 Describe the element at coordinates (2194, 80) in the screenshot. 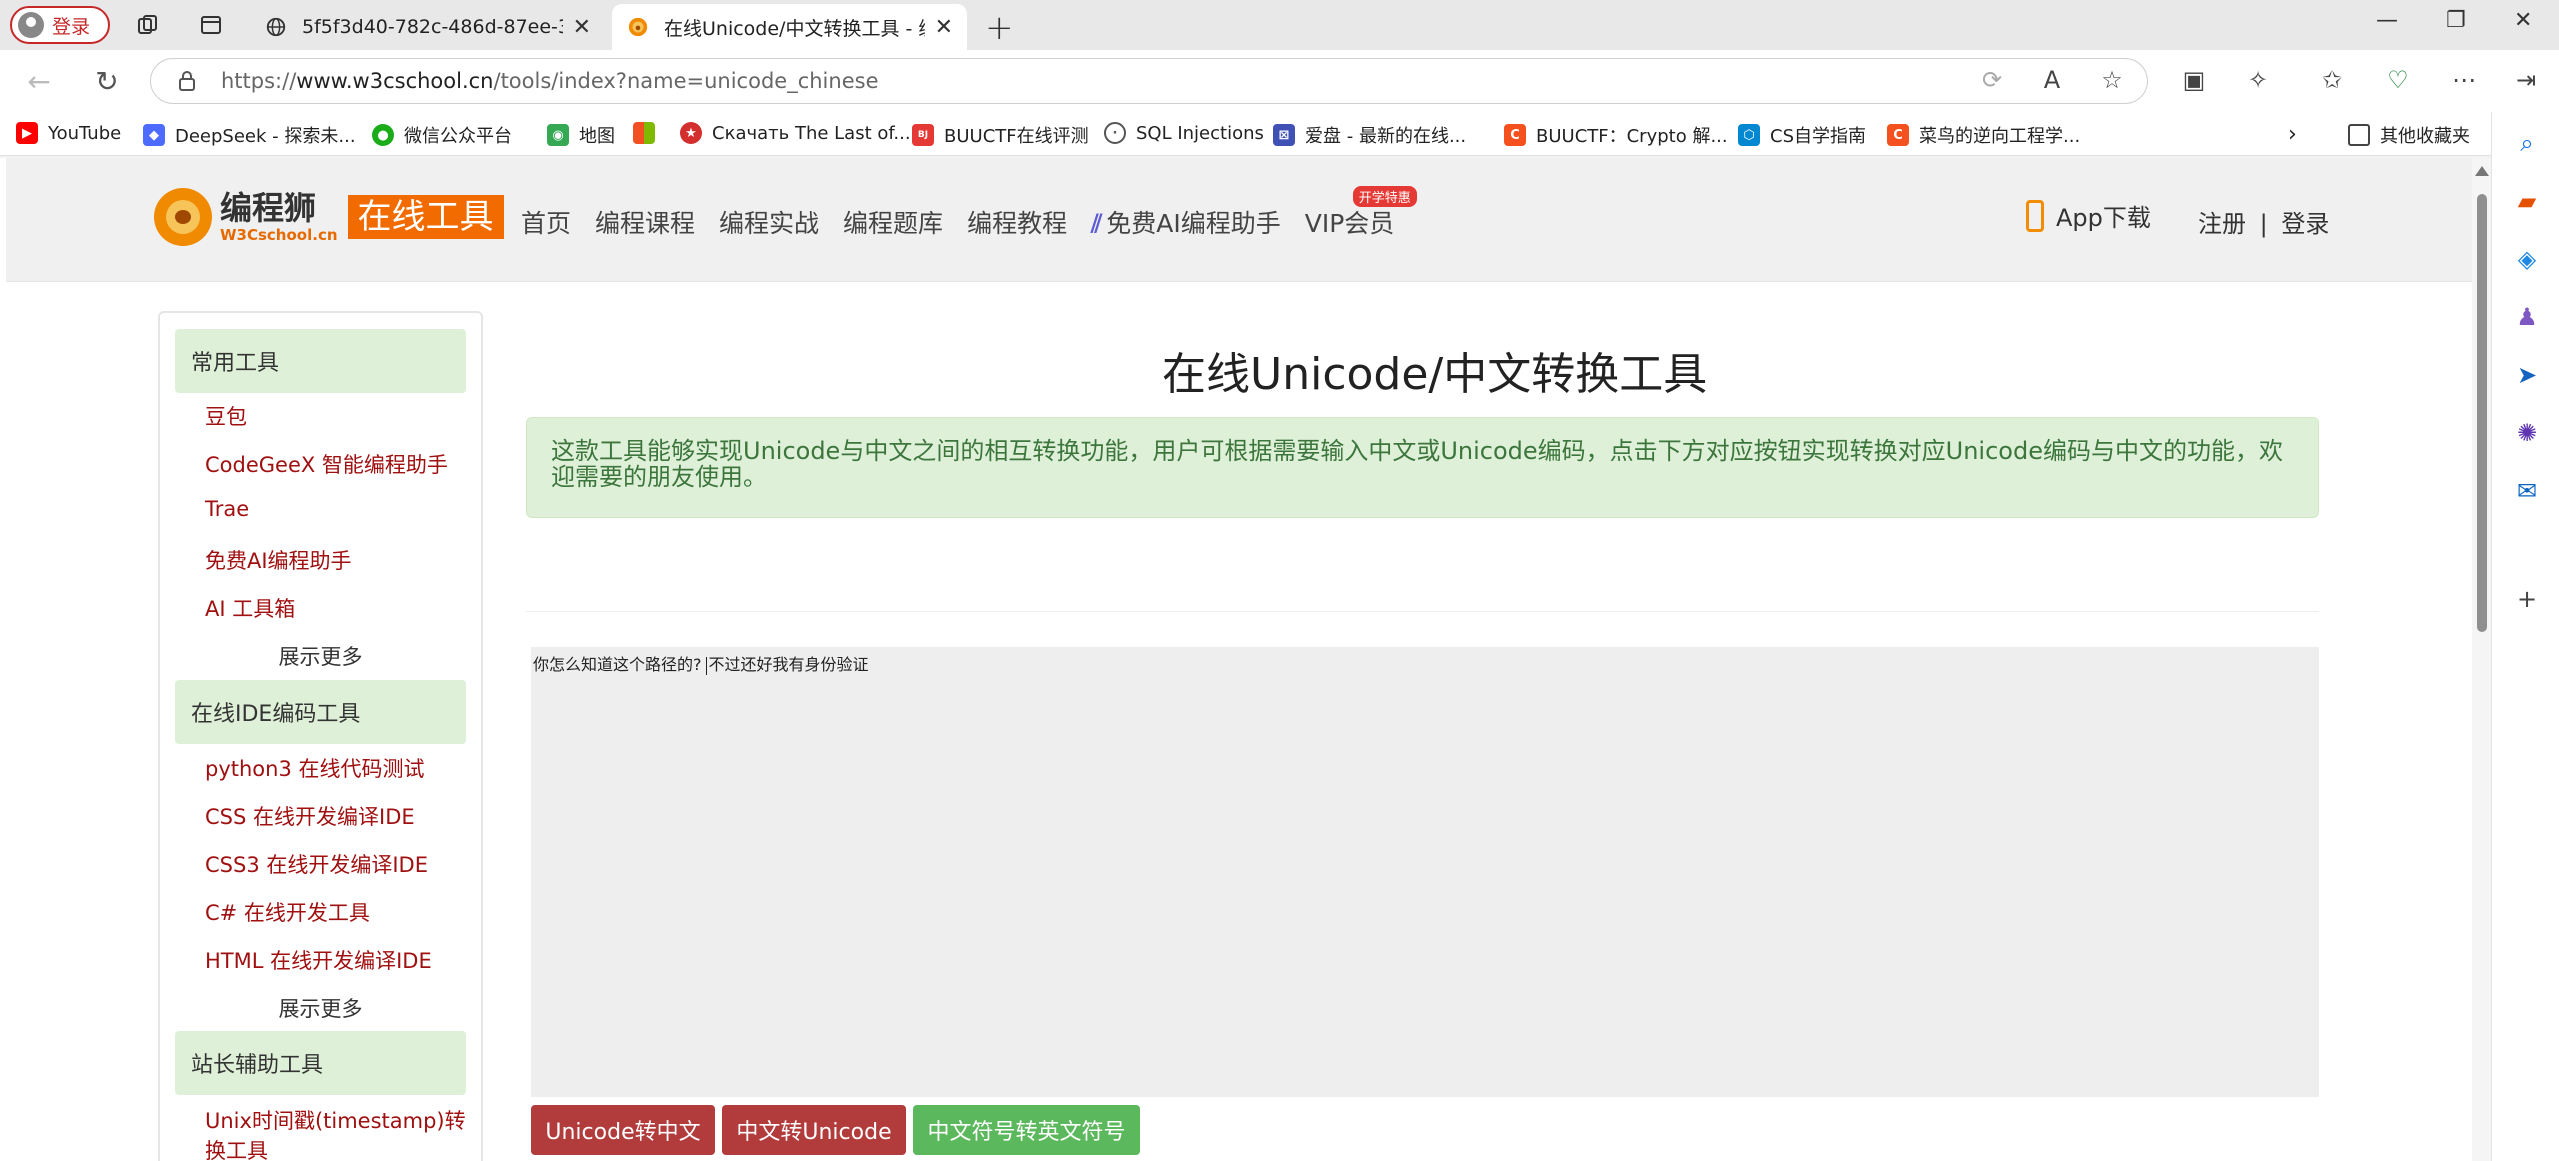

I see `split-screen-icon: ▣` at that location.